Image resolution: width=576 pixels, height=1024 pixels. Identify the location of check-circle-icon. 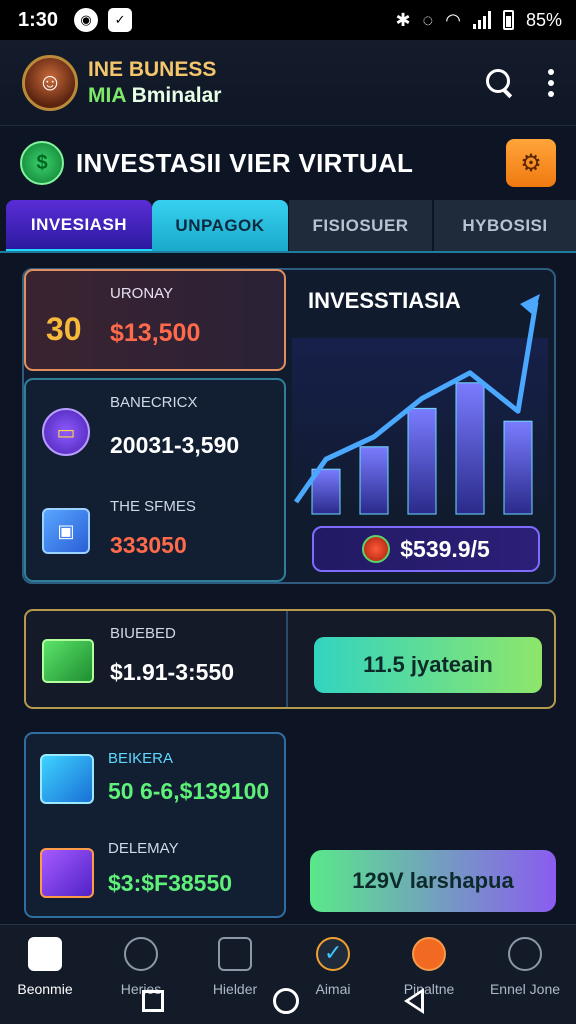
(333, 954).